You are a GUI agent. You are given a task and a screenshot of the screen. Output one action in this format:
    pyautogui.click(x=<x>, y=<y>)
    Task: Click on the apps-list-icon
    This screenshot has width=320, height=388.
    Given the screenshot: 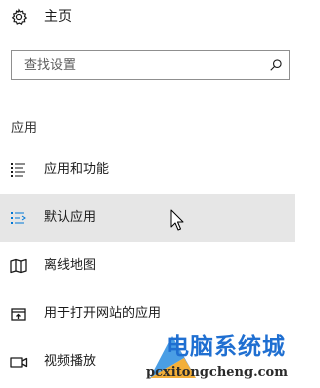 What is the action you would take?
    pyautogui.click(x=18, y=170)
    